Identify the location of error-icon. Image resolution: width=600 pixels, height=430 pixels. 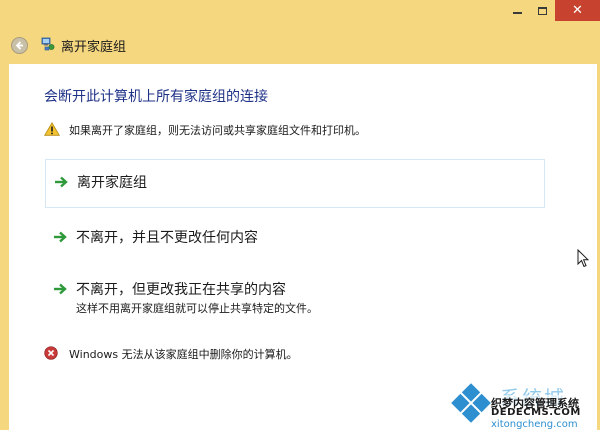
(51, 353).